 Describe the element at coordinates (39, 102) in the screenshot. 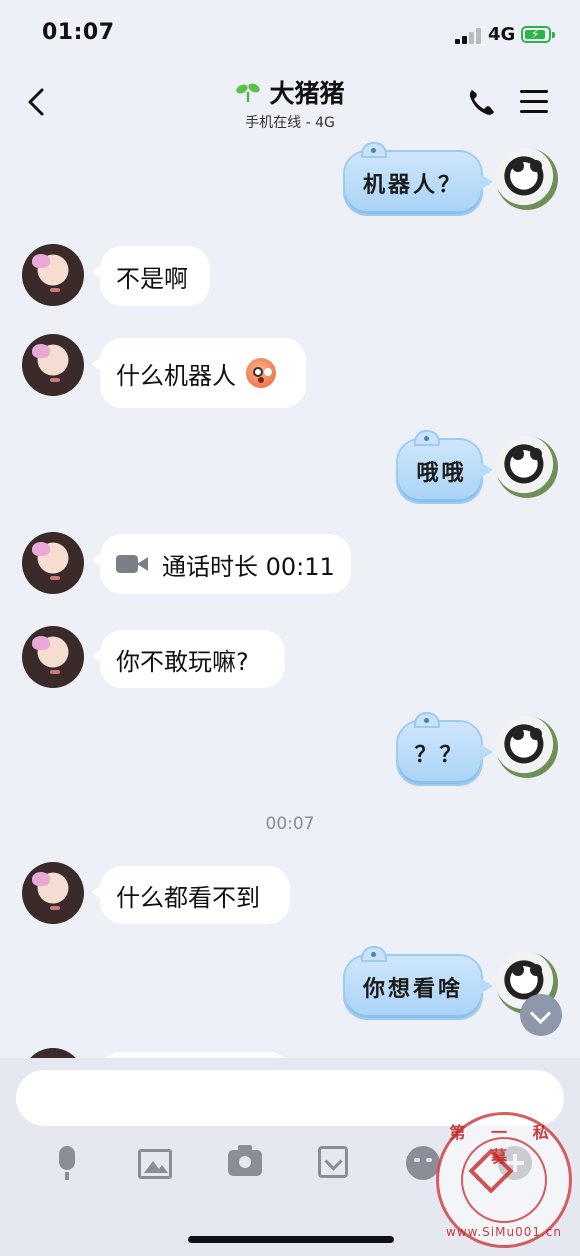

I see `back-icon` at that location.